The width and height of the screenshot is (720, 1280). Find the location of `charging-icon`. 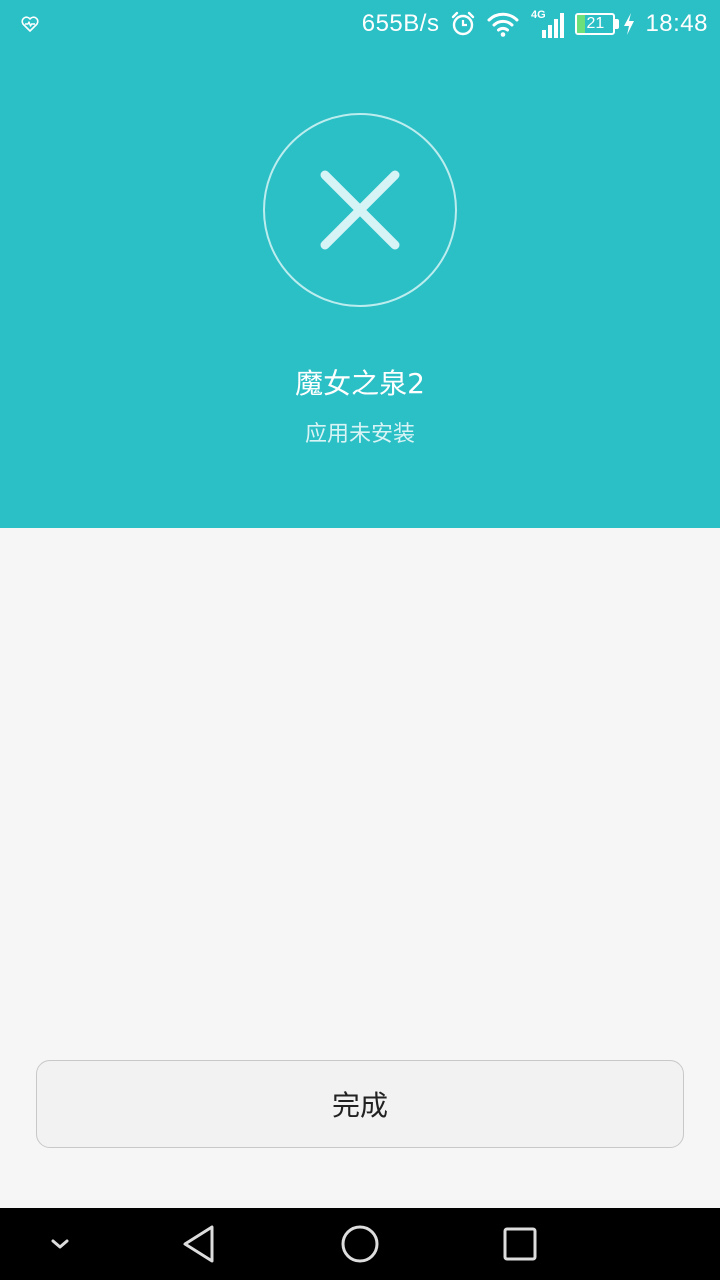

charging-icon is located at coordinates (629, 24).